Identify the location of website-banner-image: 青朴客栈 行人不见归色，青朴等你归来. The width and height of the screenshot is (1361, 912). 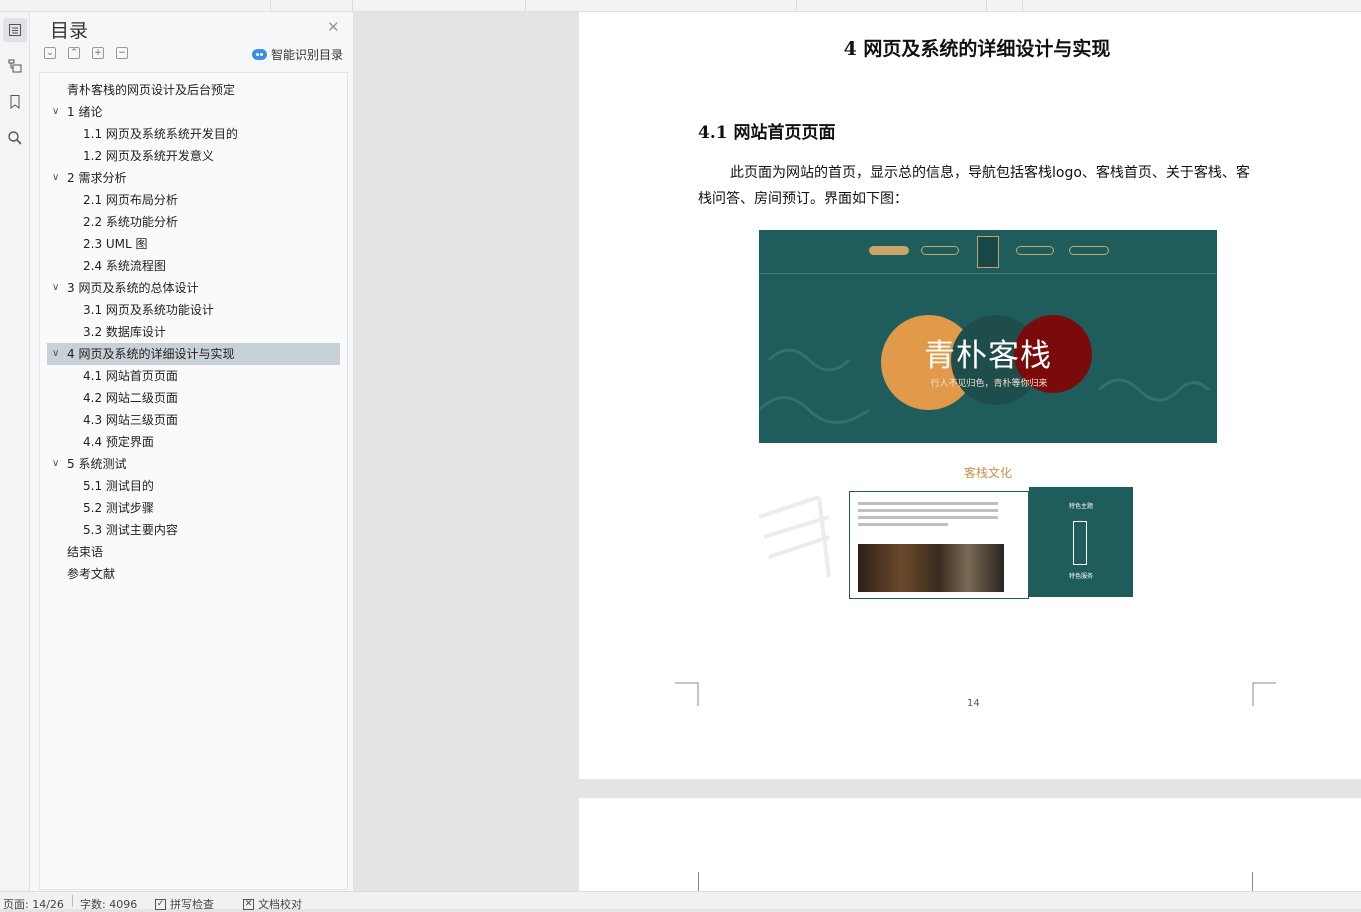
(988, 336).